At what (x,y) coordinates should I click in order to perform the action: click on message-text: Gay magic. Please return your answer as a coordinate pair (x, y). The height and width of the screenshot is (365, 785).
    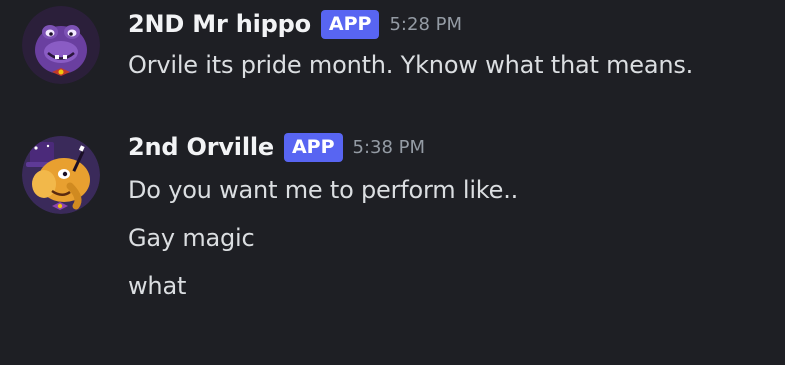
    Looking at the image, I should click on (191, 238).